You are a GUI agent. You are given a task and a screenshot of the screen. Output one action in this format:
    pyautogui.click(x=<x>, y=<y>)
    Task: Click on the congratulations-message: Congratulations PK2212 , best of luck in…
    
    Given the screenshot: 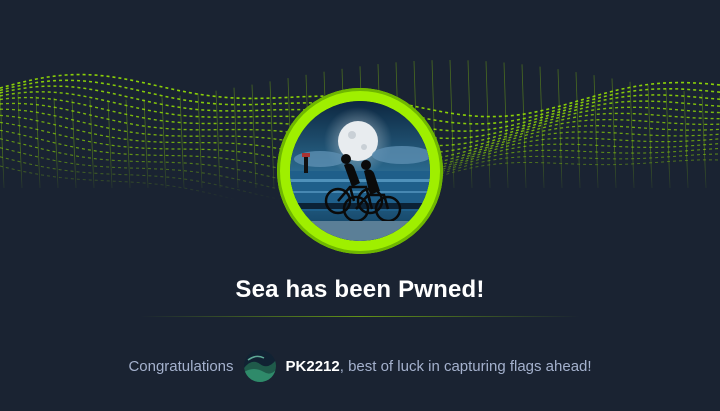 What is the action you would take?
    pyautogui.click(x=360, y=366)
    